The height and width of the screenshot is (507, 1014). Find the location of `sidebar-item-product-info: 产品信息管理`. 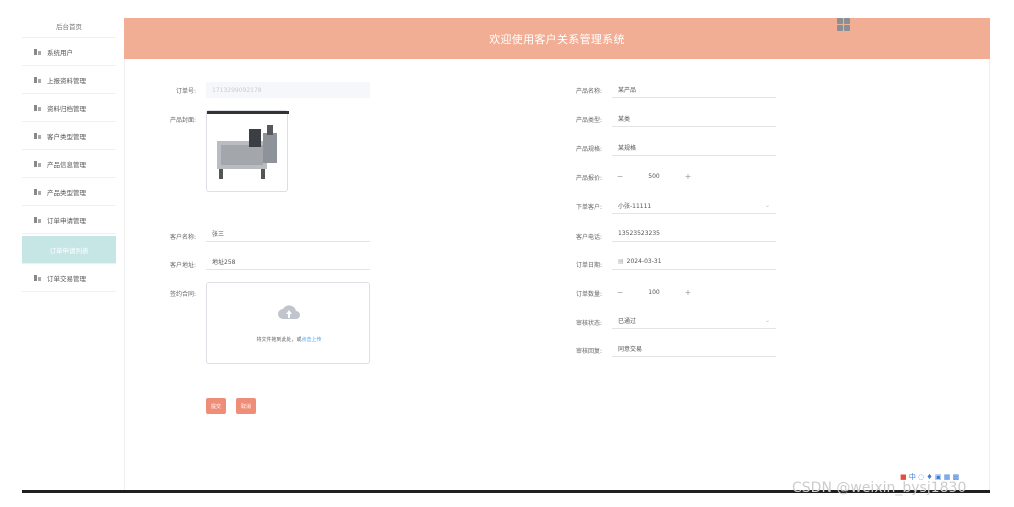

sidebar-item-product-info: 产品信息管理 is located at coordinates (69, 164).